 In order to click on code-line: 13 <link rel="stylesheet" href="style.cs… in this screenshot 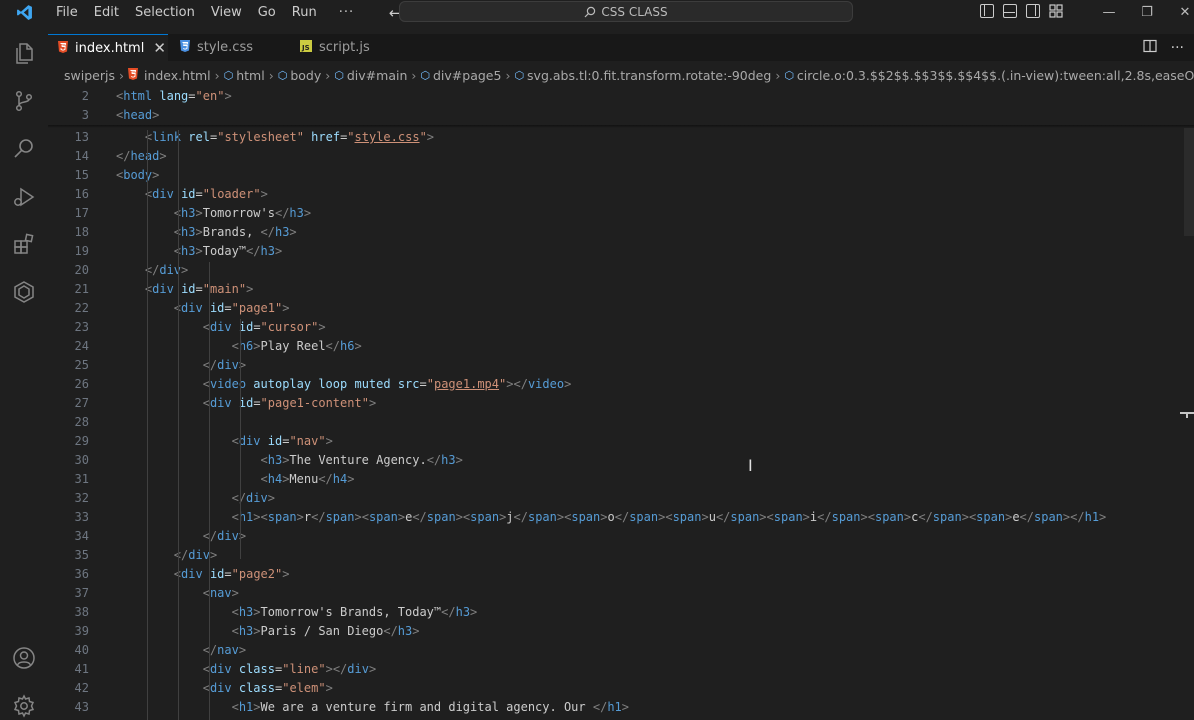, I will do `click(621, 137)`.